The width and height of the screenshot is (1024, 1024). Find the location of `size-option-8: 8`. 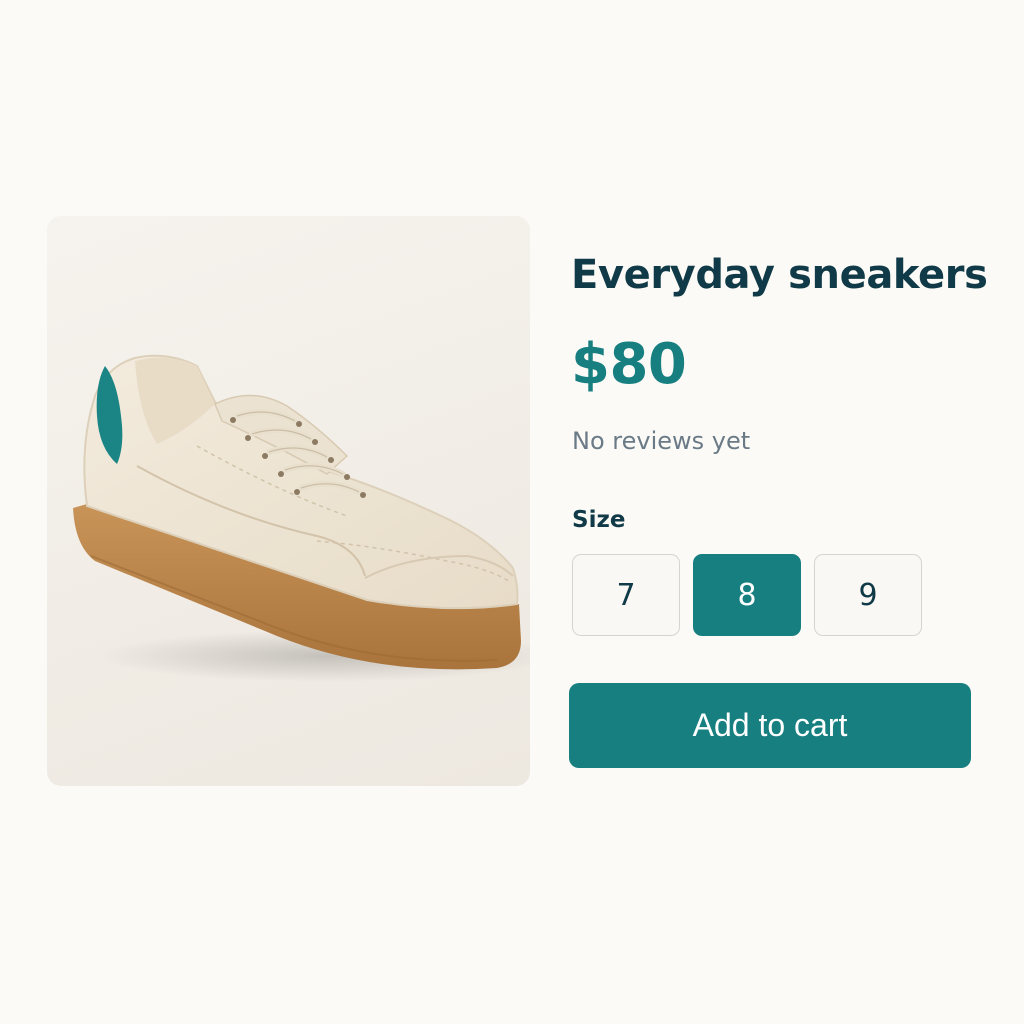

size-option-8: 8 is located at coordinates (747, 595).